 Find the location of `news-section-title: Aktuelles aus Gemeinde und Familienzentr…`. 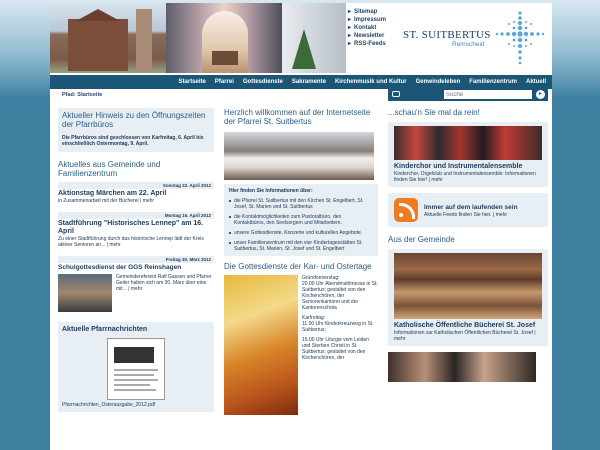

news-section-title: Aktuelles aus Gemeinde und Familienzentr… is located at coordinates (109, 169).